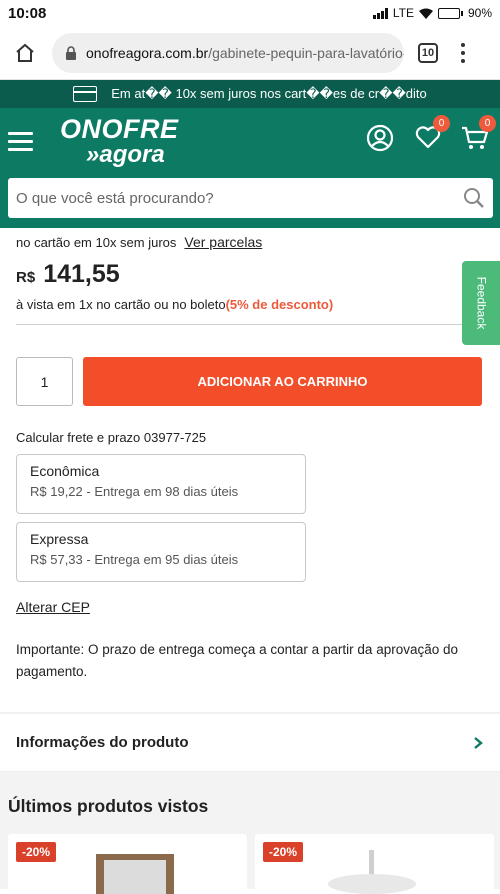 Image resolution: width=500 pixels, height=894 pixels. What do you see at coordinates (487, 123) in the screenshot?
I see `cart-count-badge: 0` at bounding box center [487, 123].